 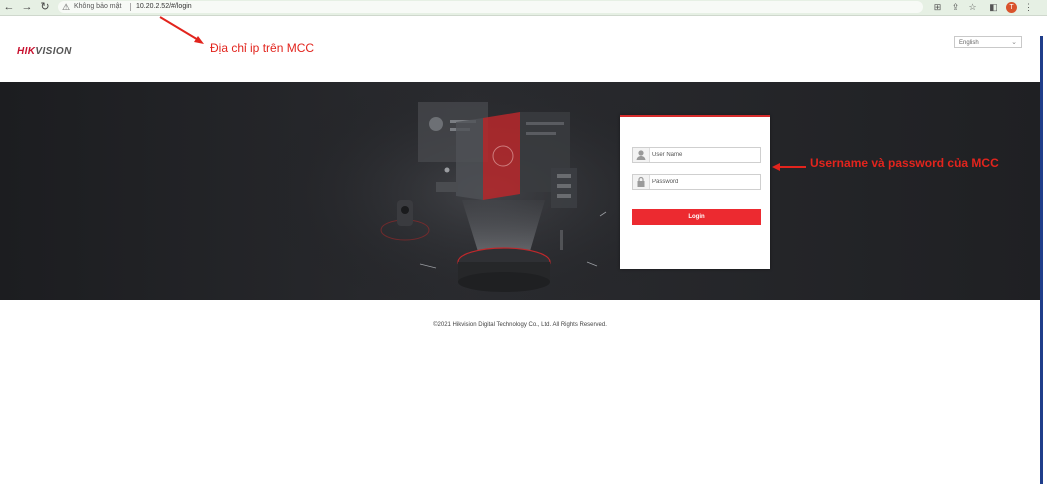 I want to click on login-card: Login, so click(x=695, y=192).